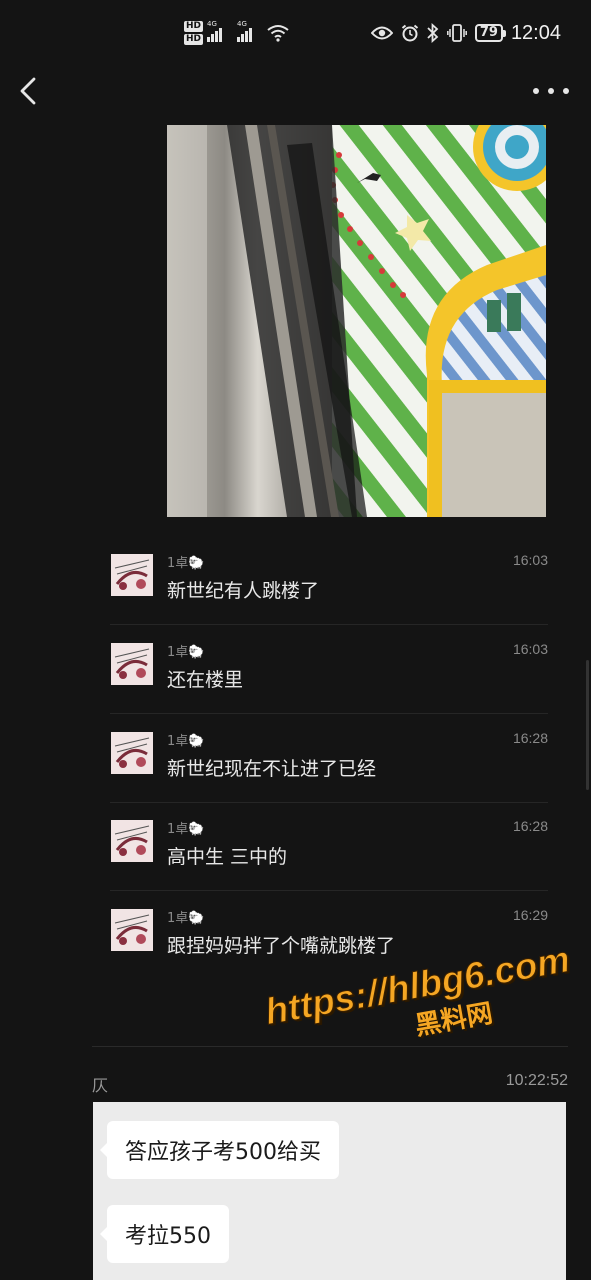 This screenshot has width=591, height=1280. I want to click on status-time: 12:04, so click(535, 32).